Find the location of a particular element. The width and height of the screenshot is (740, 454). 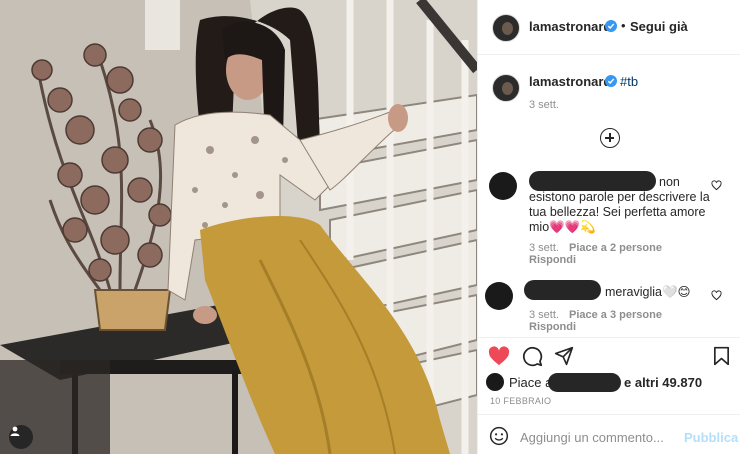

post-header: lamastronardi • Segui già is located at coordinates (609, 27).